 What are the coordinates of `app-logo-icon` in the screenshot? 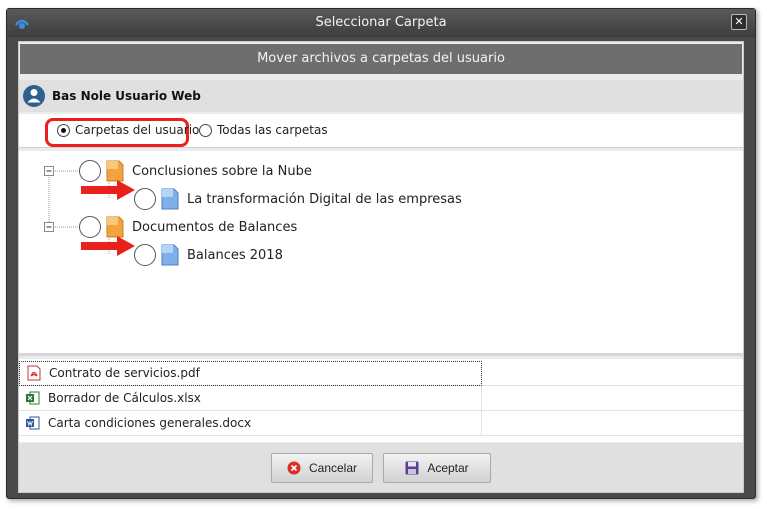 It's located at (22, 24).